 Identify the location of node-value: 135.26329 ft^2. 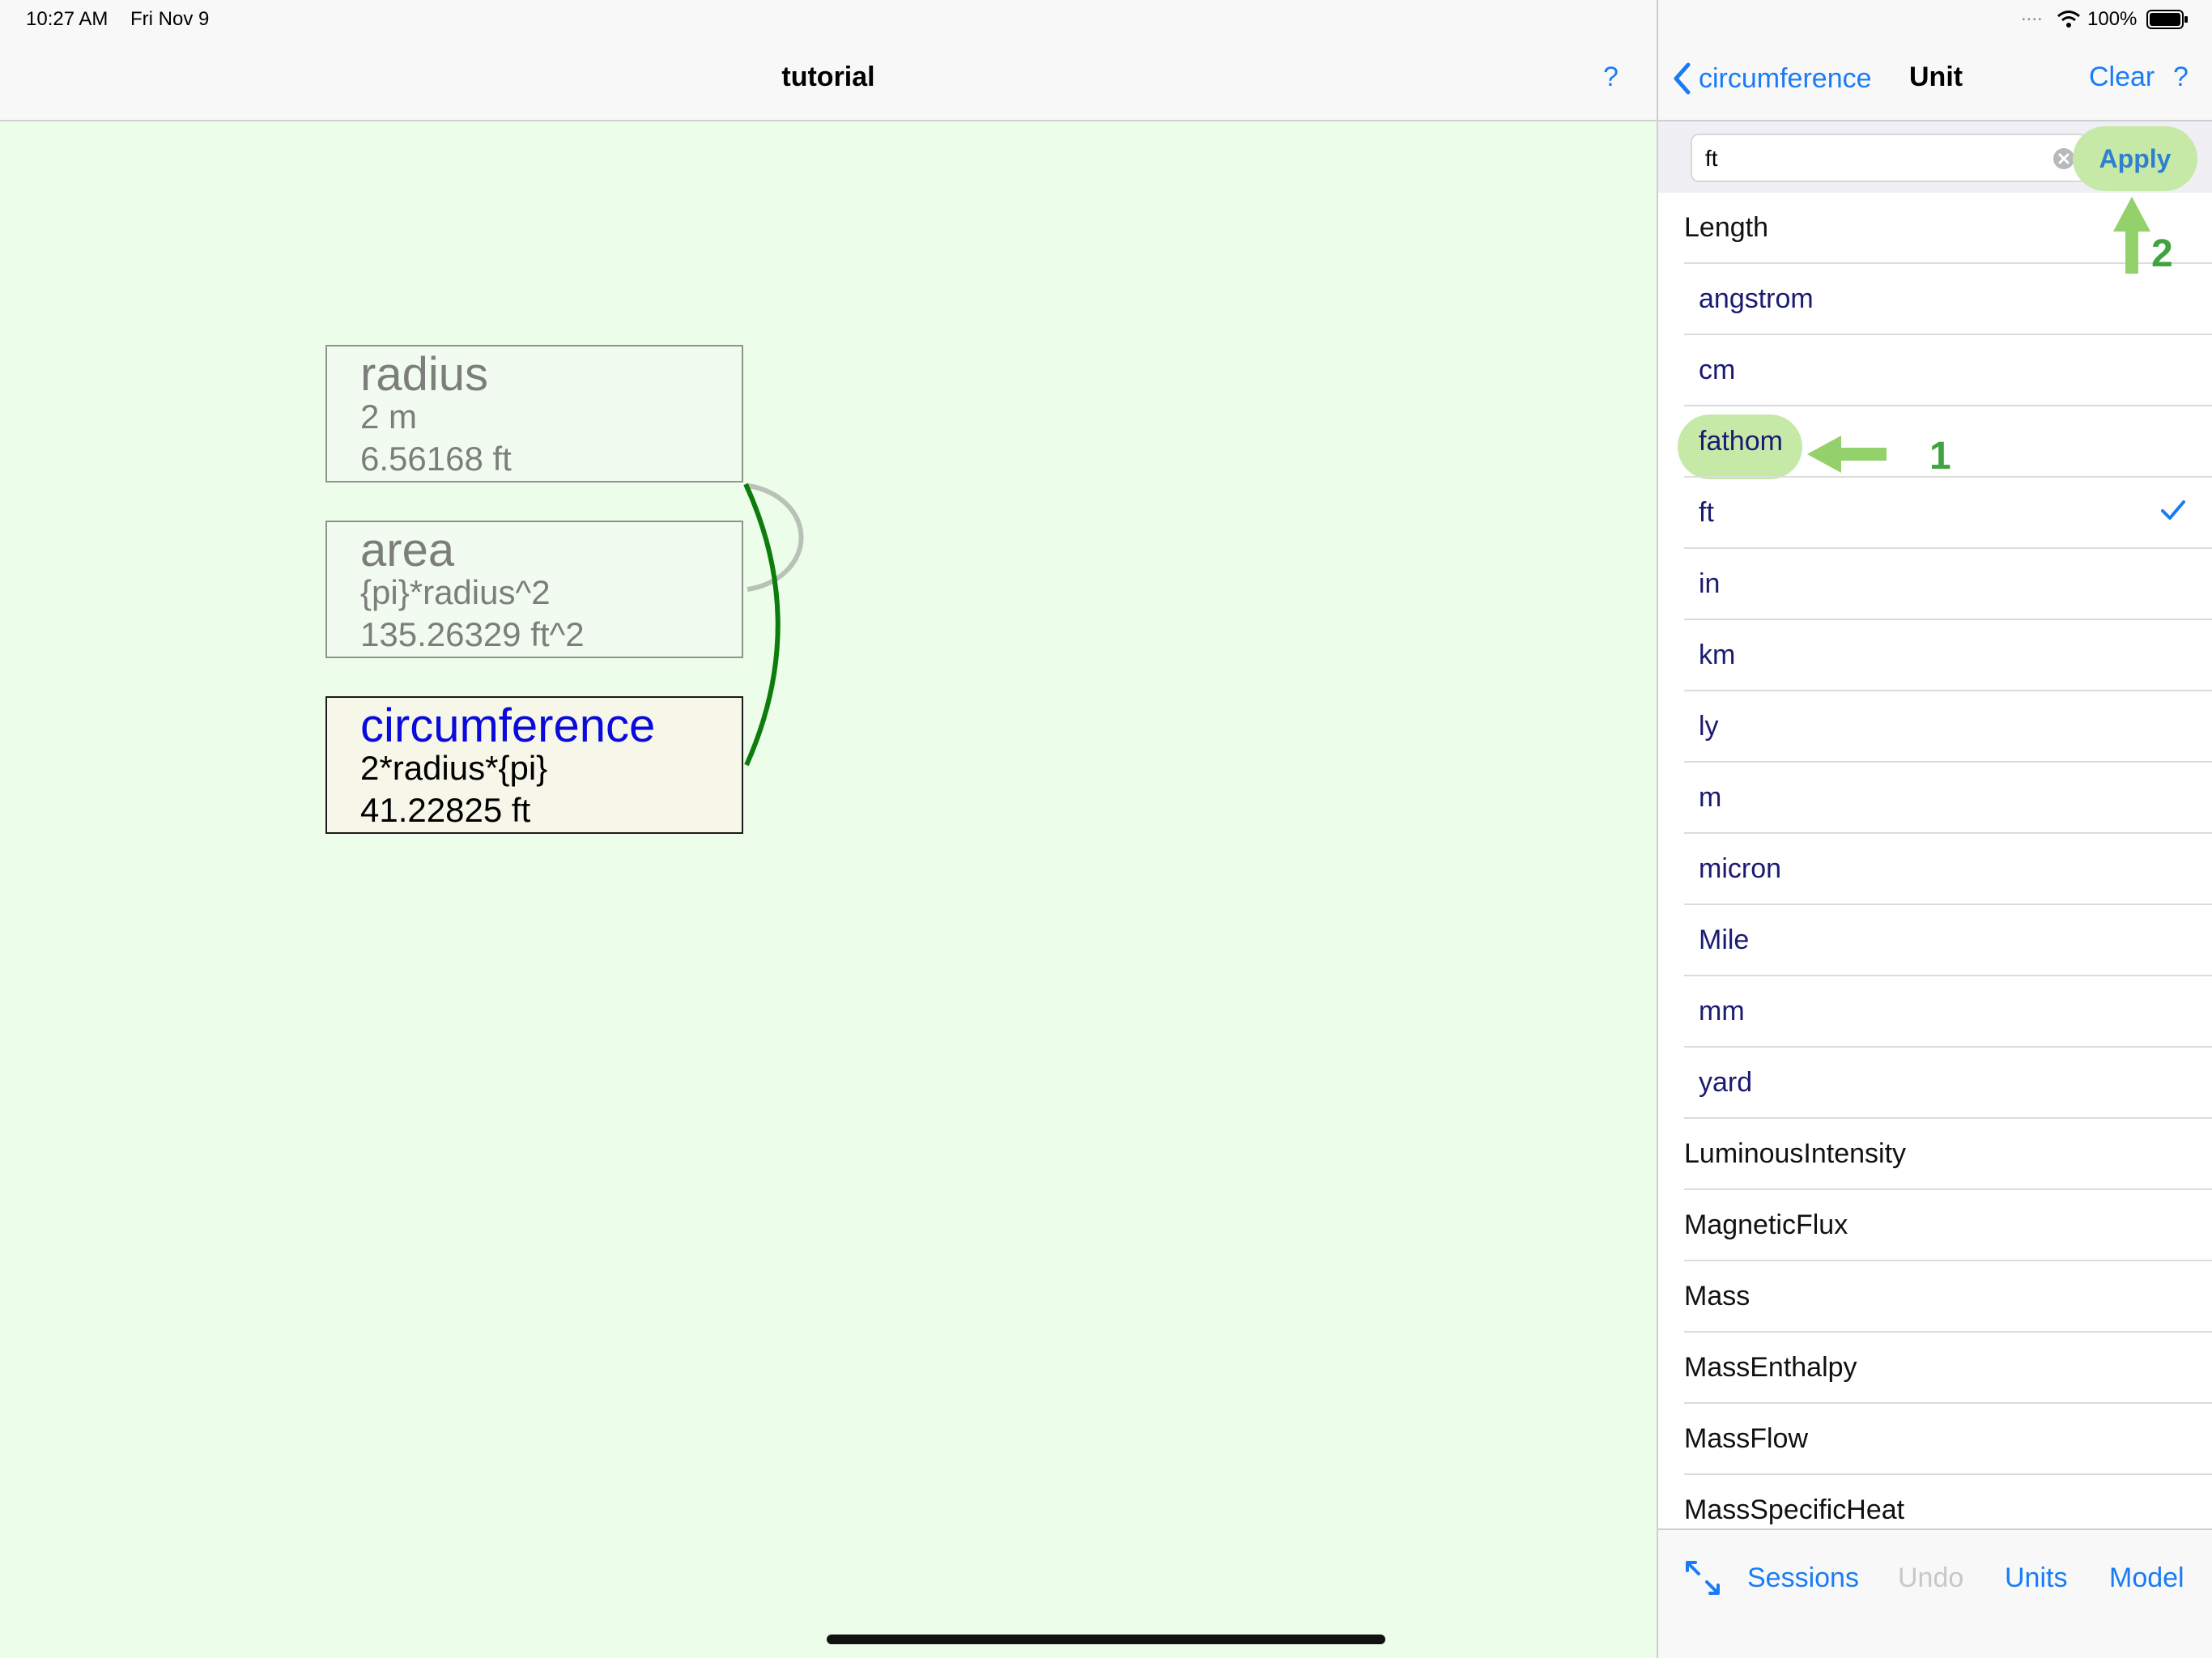
(472, 634).